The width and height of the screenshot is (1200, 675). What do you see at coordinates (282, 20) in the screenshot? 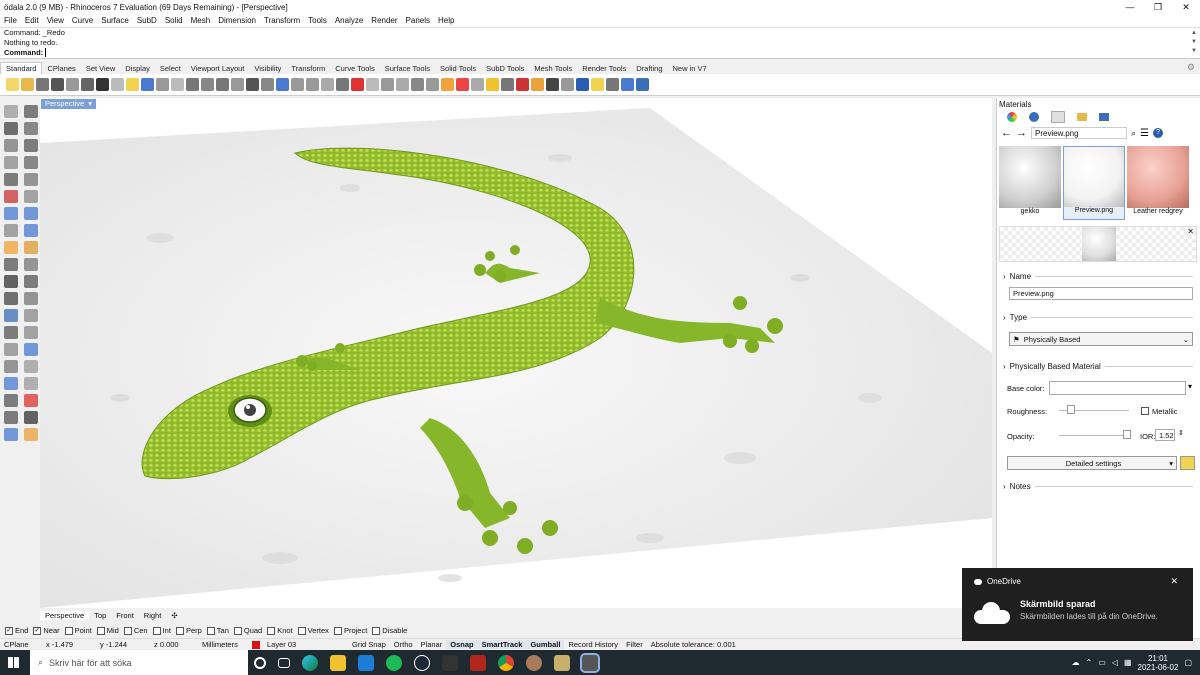
I see `menu-transform: Transform` at bounding box center [282, 20].